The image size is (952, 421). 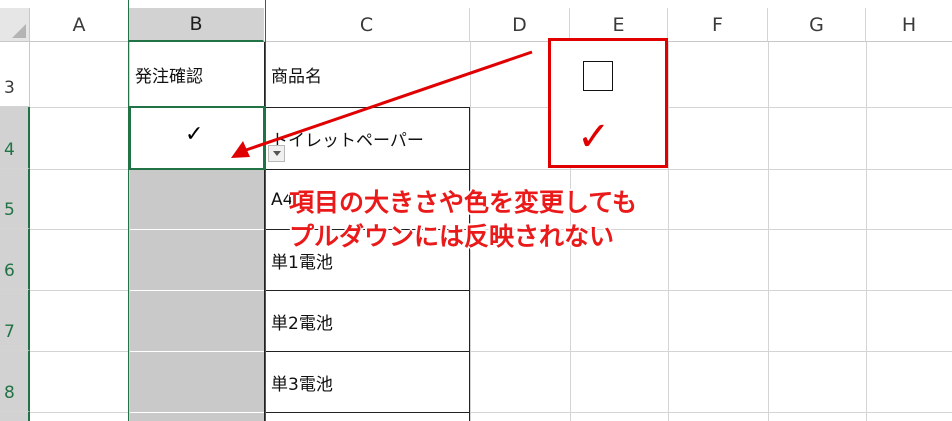 I want to click on annotation-line-2: プルダウンには反映されない, so click(x=452, y=236).